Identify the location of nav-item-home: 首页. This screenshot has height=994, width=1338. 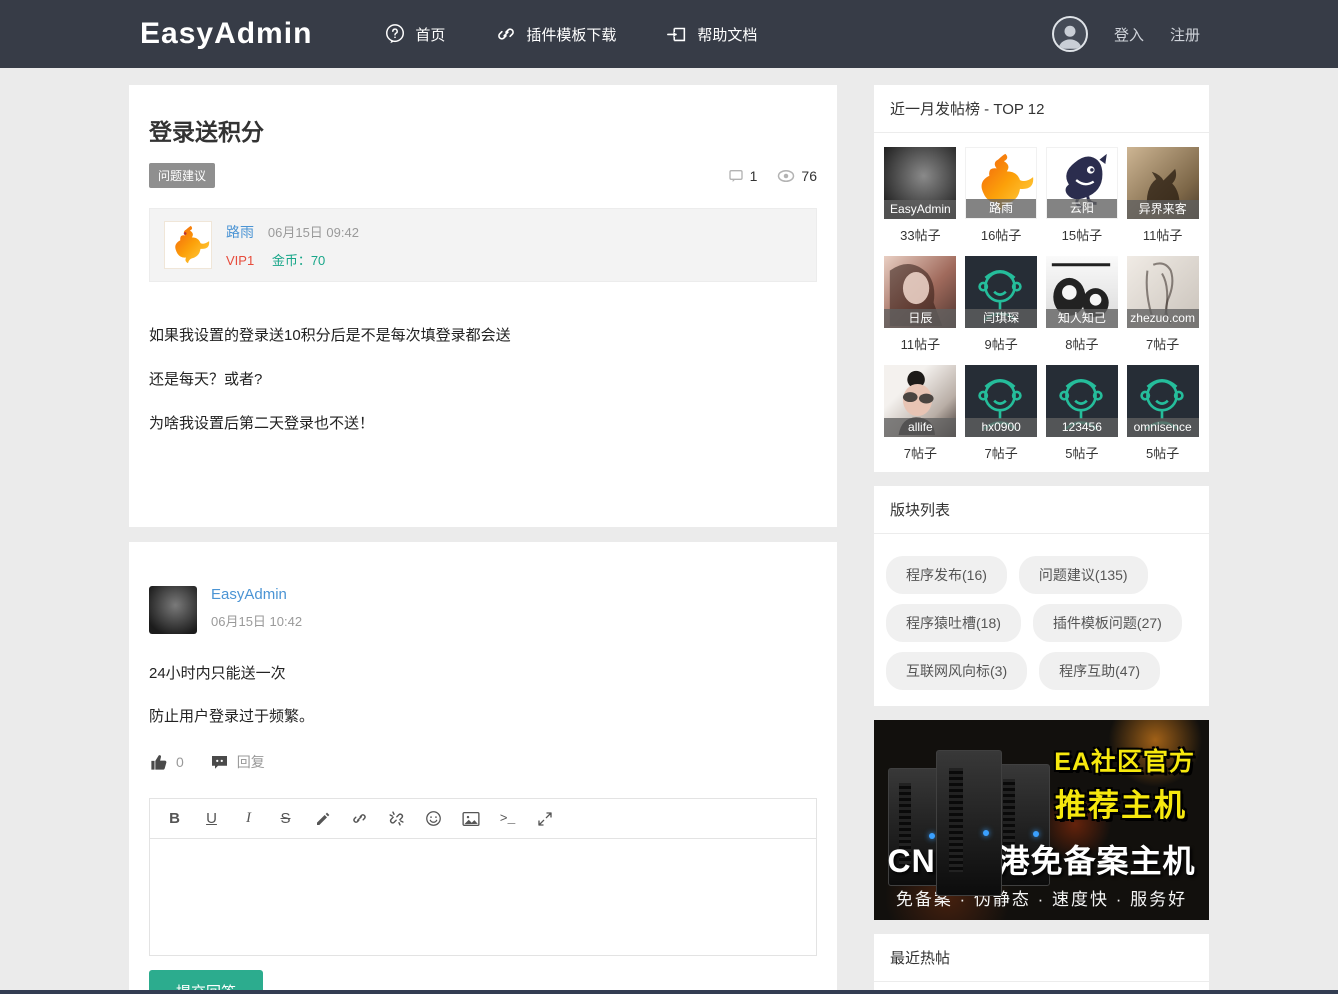
(414, 34).